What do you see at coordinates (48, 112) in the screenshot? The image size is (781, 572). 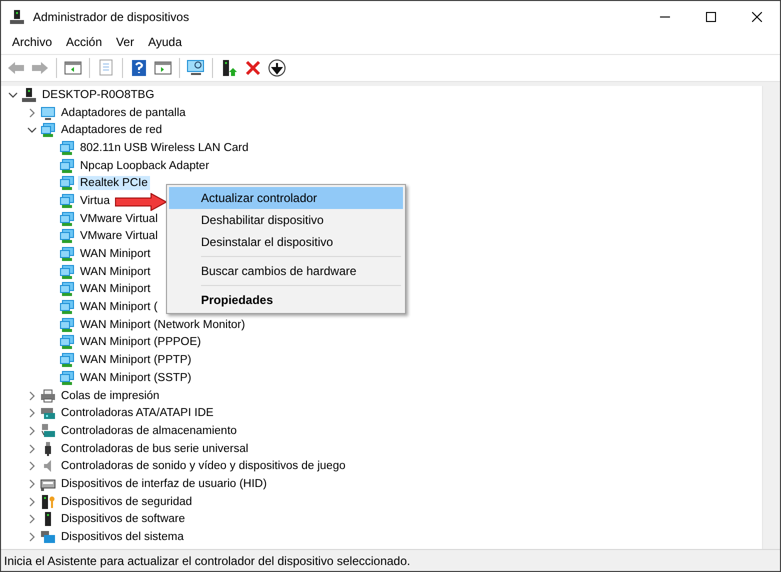 I see `monitor-icon` at bounding box center [48, 112].